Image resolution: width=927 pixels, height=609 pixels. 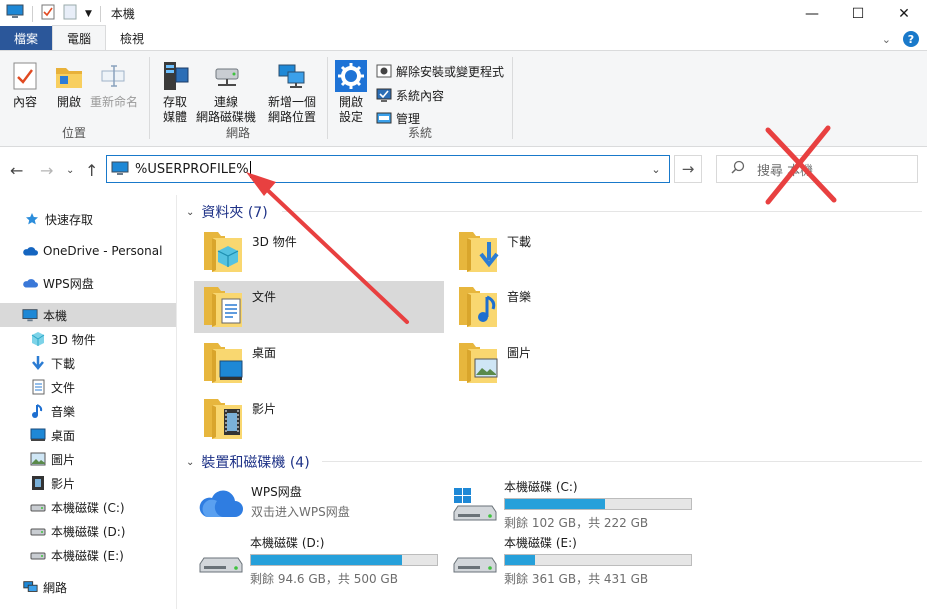 I want to click on sidebar-item-onedrive: OneDrive - Personal, so click(x=88, y=251).